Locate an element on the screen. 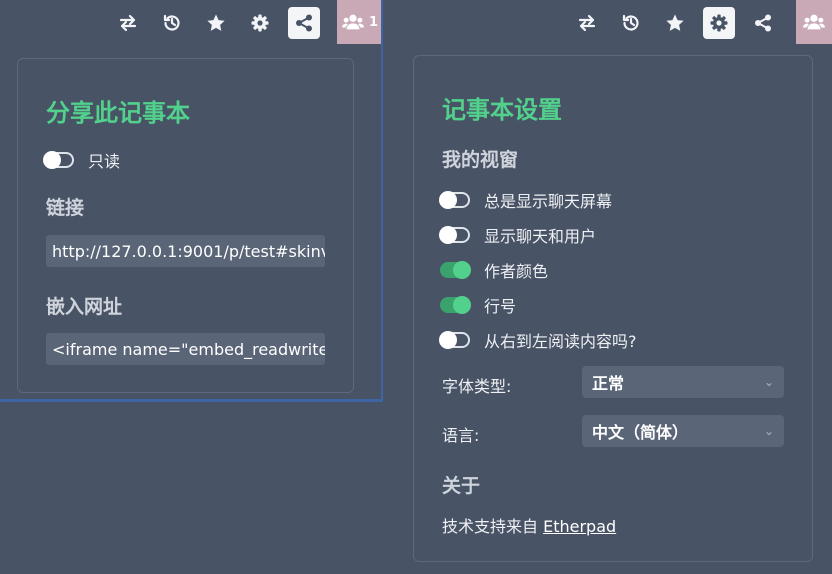  share-icon is located at coordinates (763, 23).